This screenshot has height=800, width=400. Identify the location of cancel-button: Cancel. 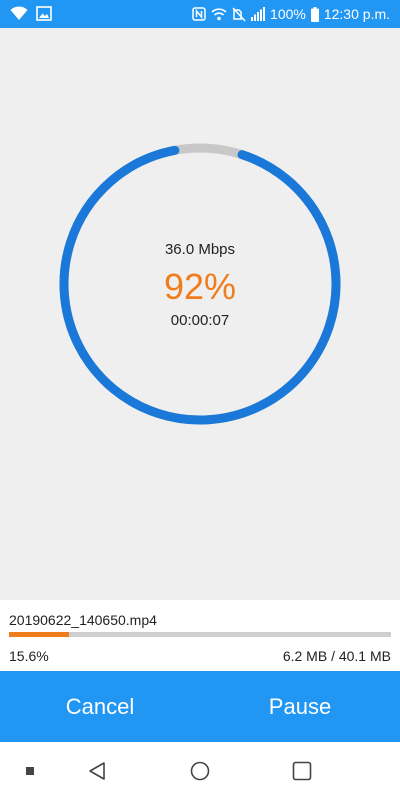
(100, 706).